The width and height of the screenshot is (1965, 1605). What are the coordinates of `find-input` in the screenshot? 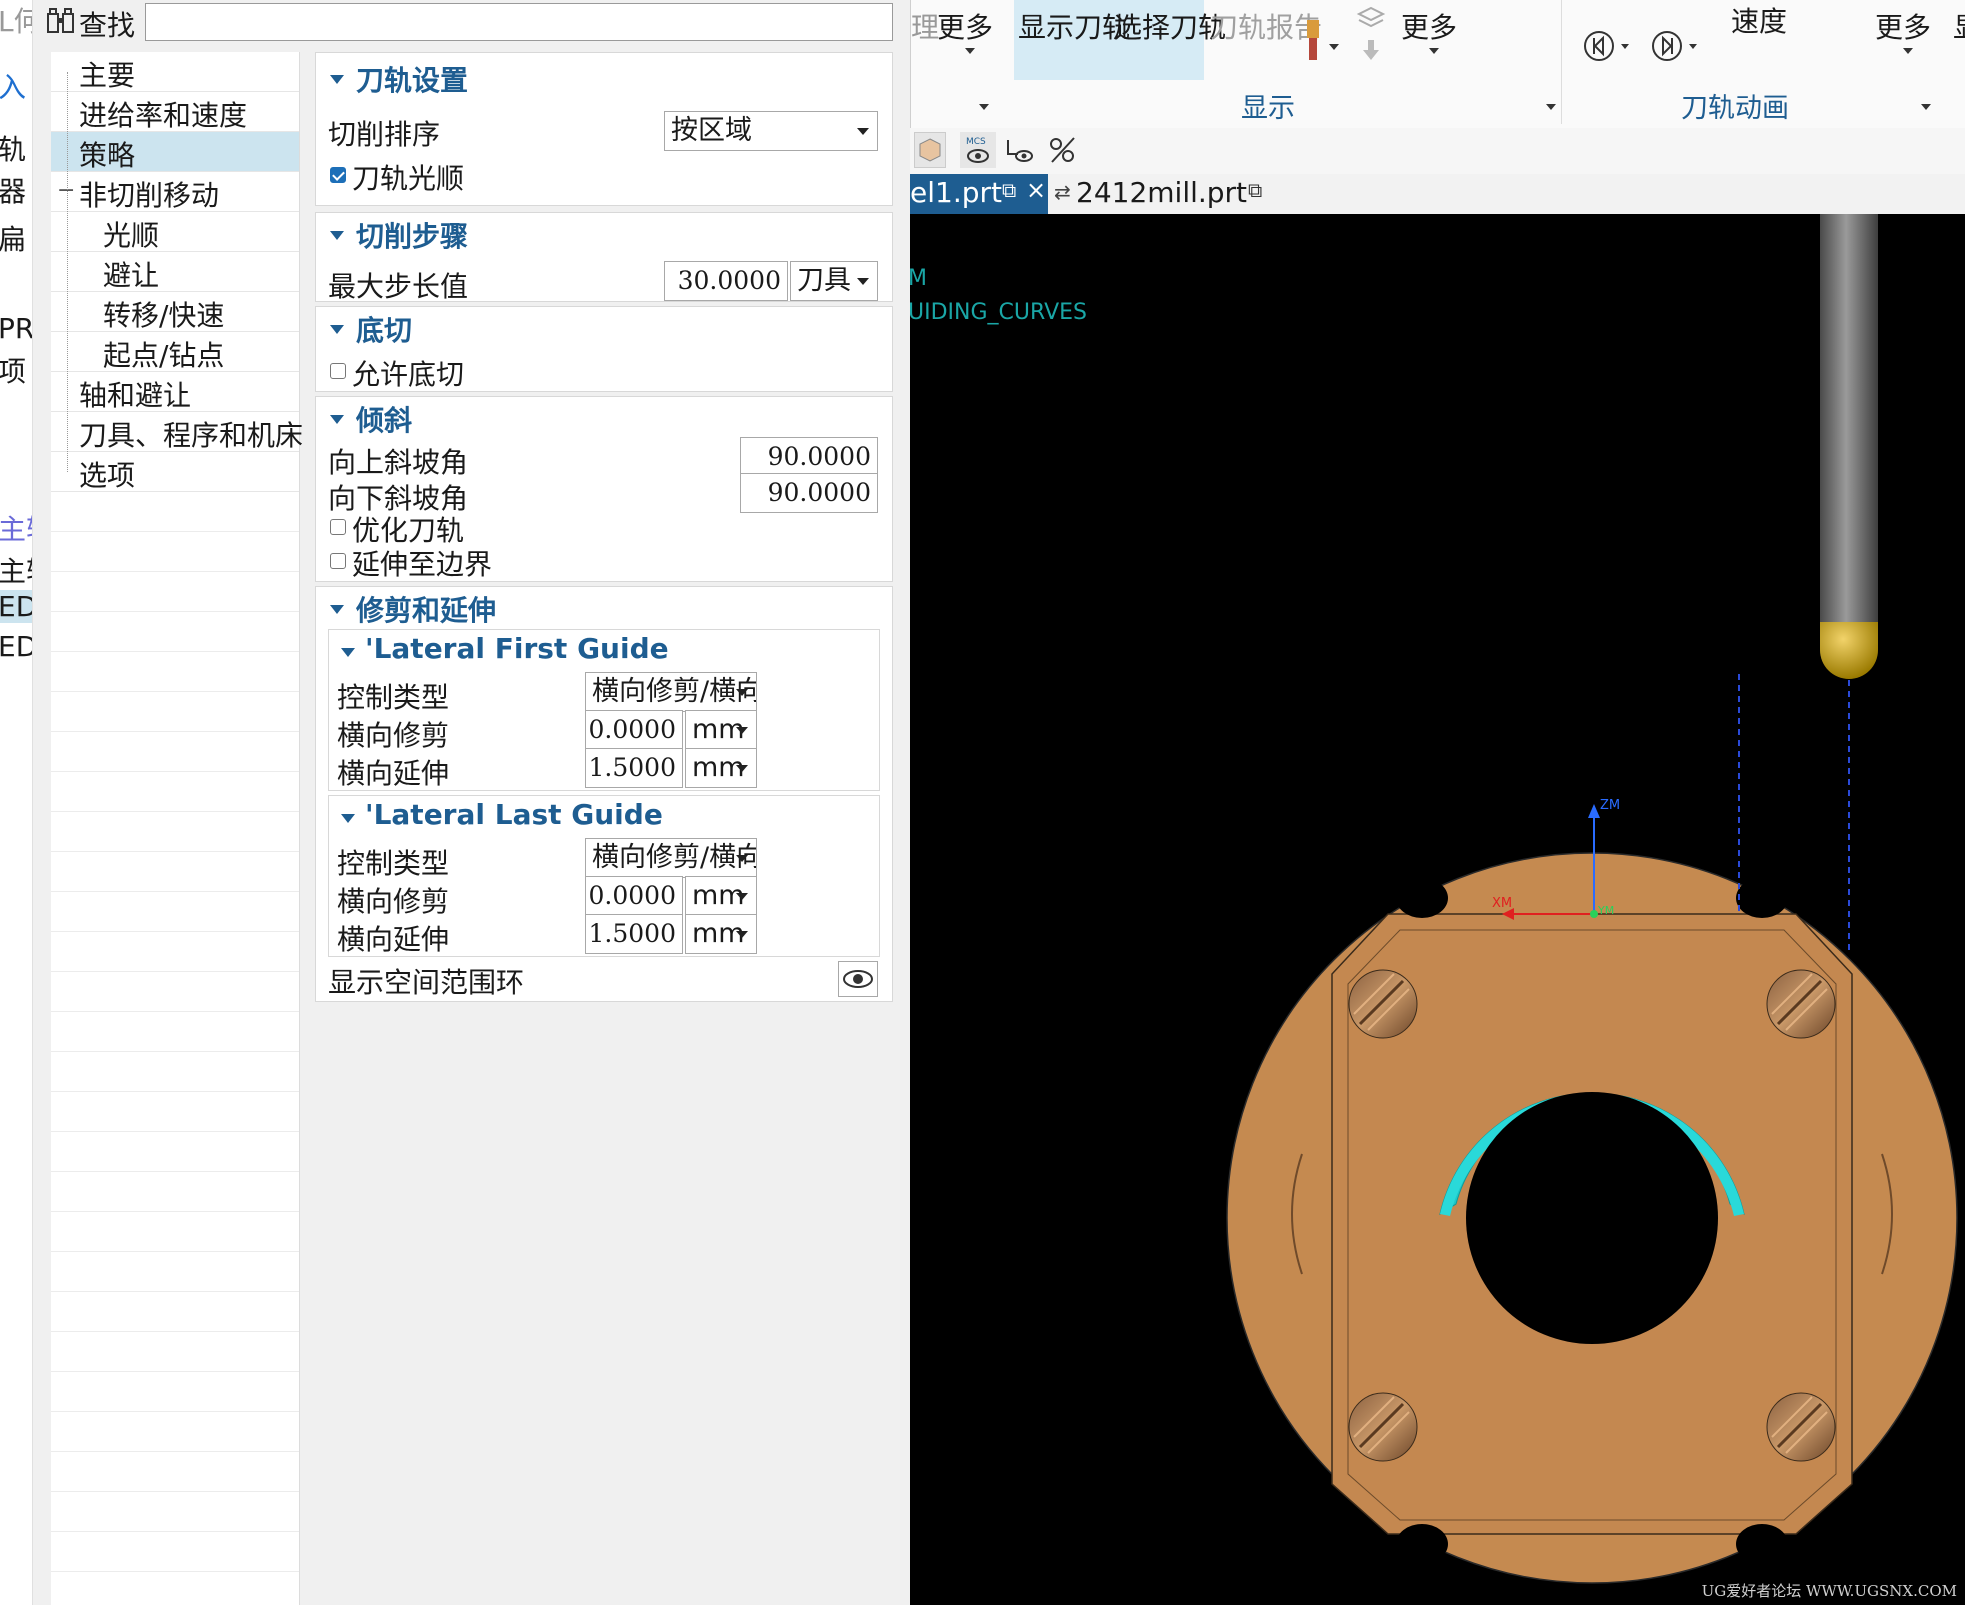 It's located at (519, 22).